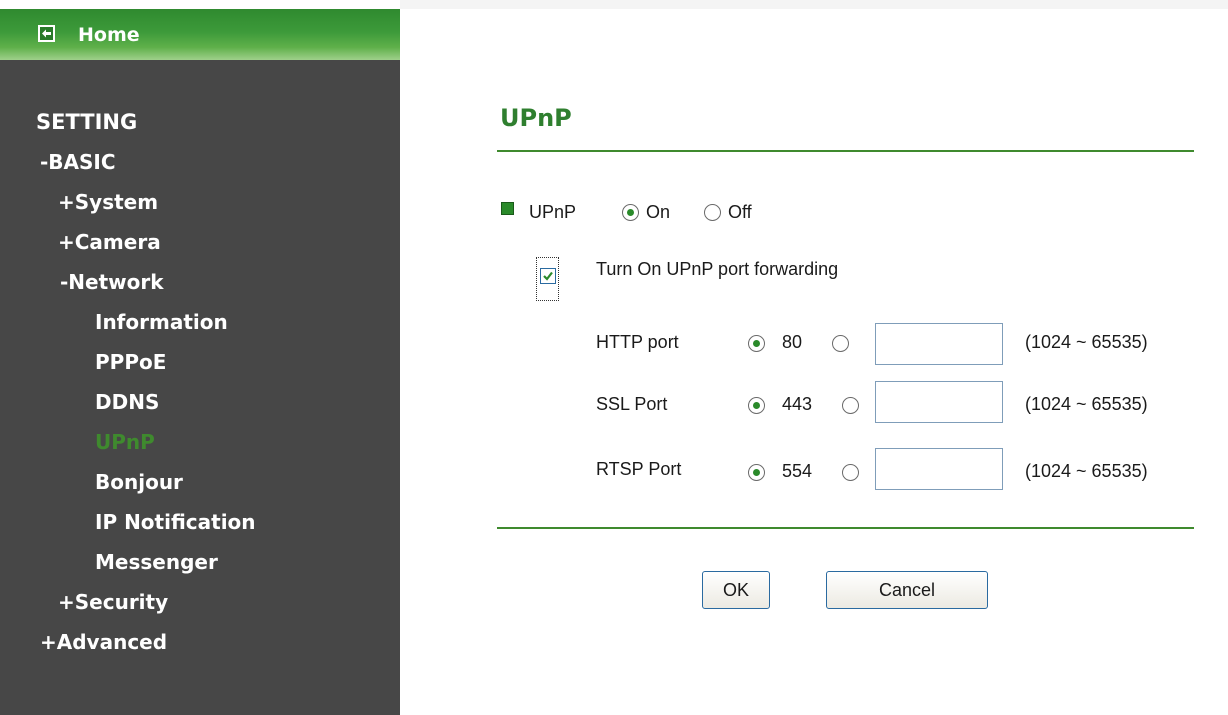 Image resolution: width=1228 pixels, height=715 pixels. I want to click on back-arrow-icon, so click(46, 33).